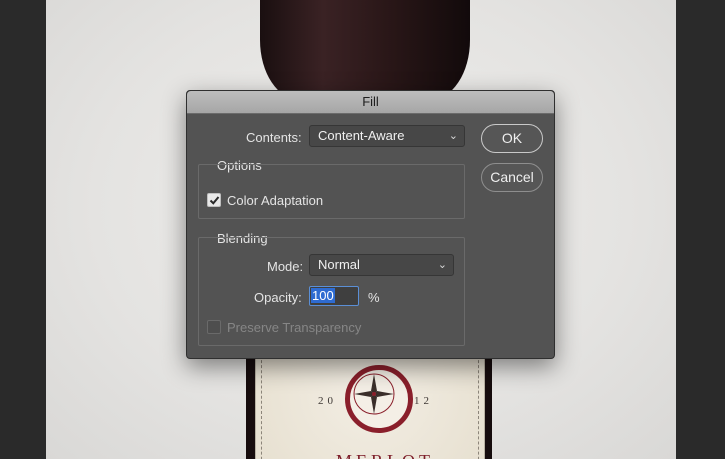 Image resolution: width=725 pixels, height=459 pixels. Describe the element at coordinates (385, 455) in the screenshot. I see `label-wine-name: MERLOT` at that location.